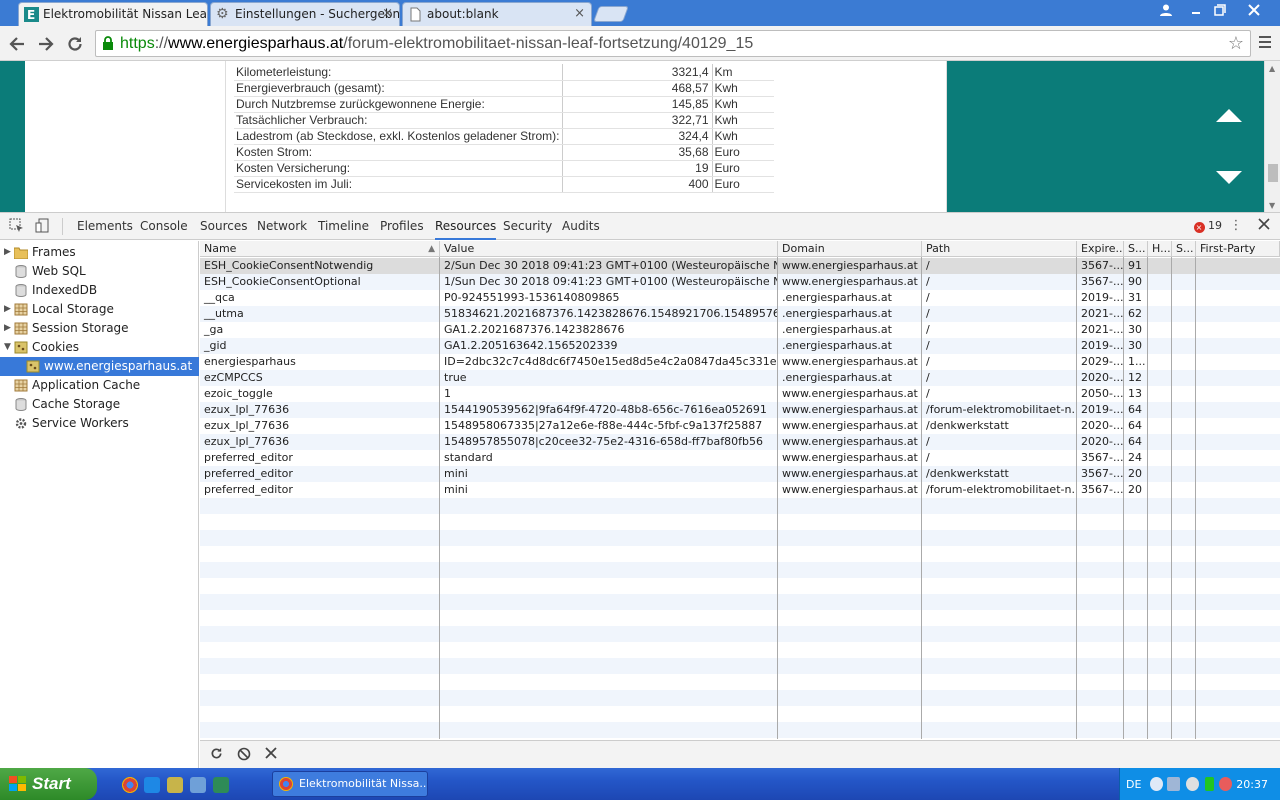  What do you see at coordinates (1229, 115) in the screenshot?
I see `scroll-up-arrow-icon` at bounding box center [1229, 115].